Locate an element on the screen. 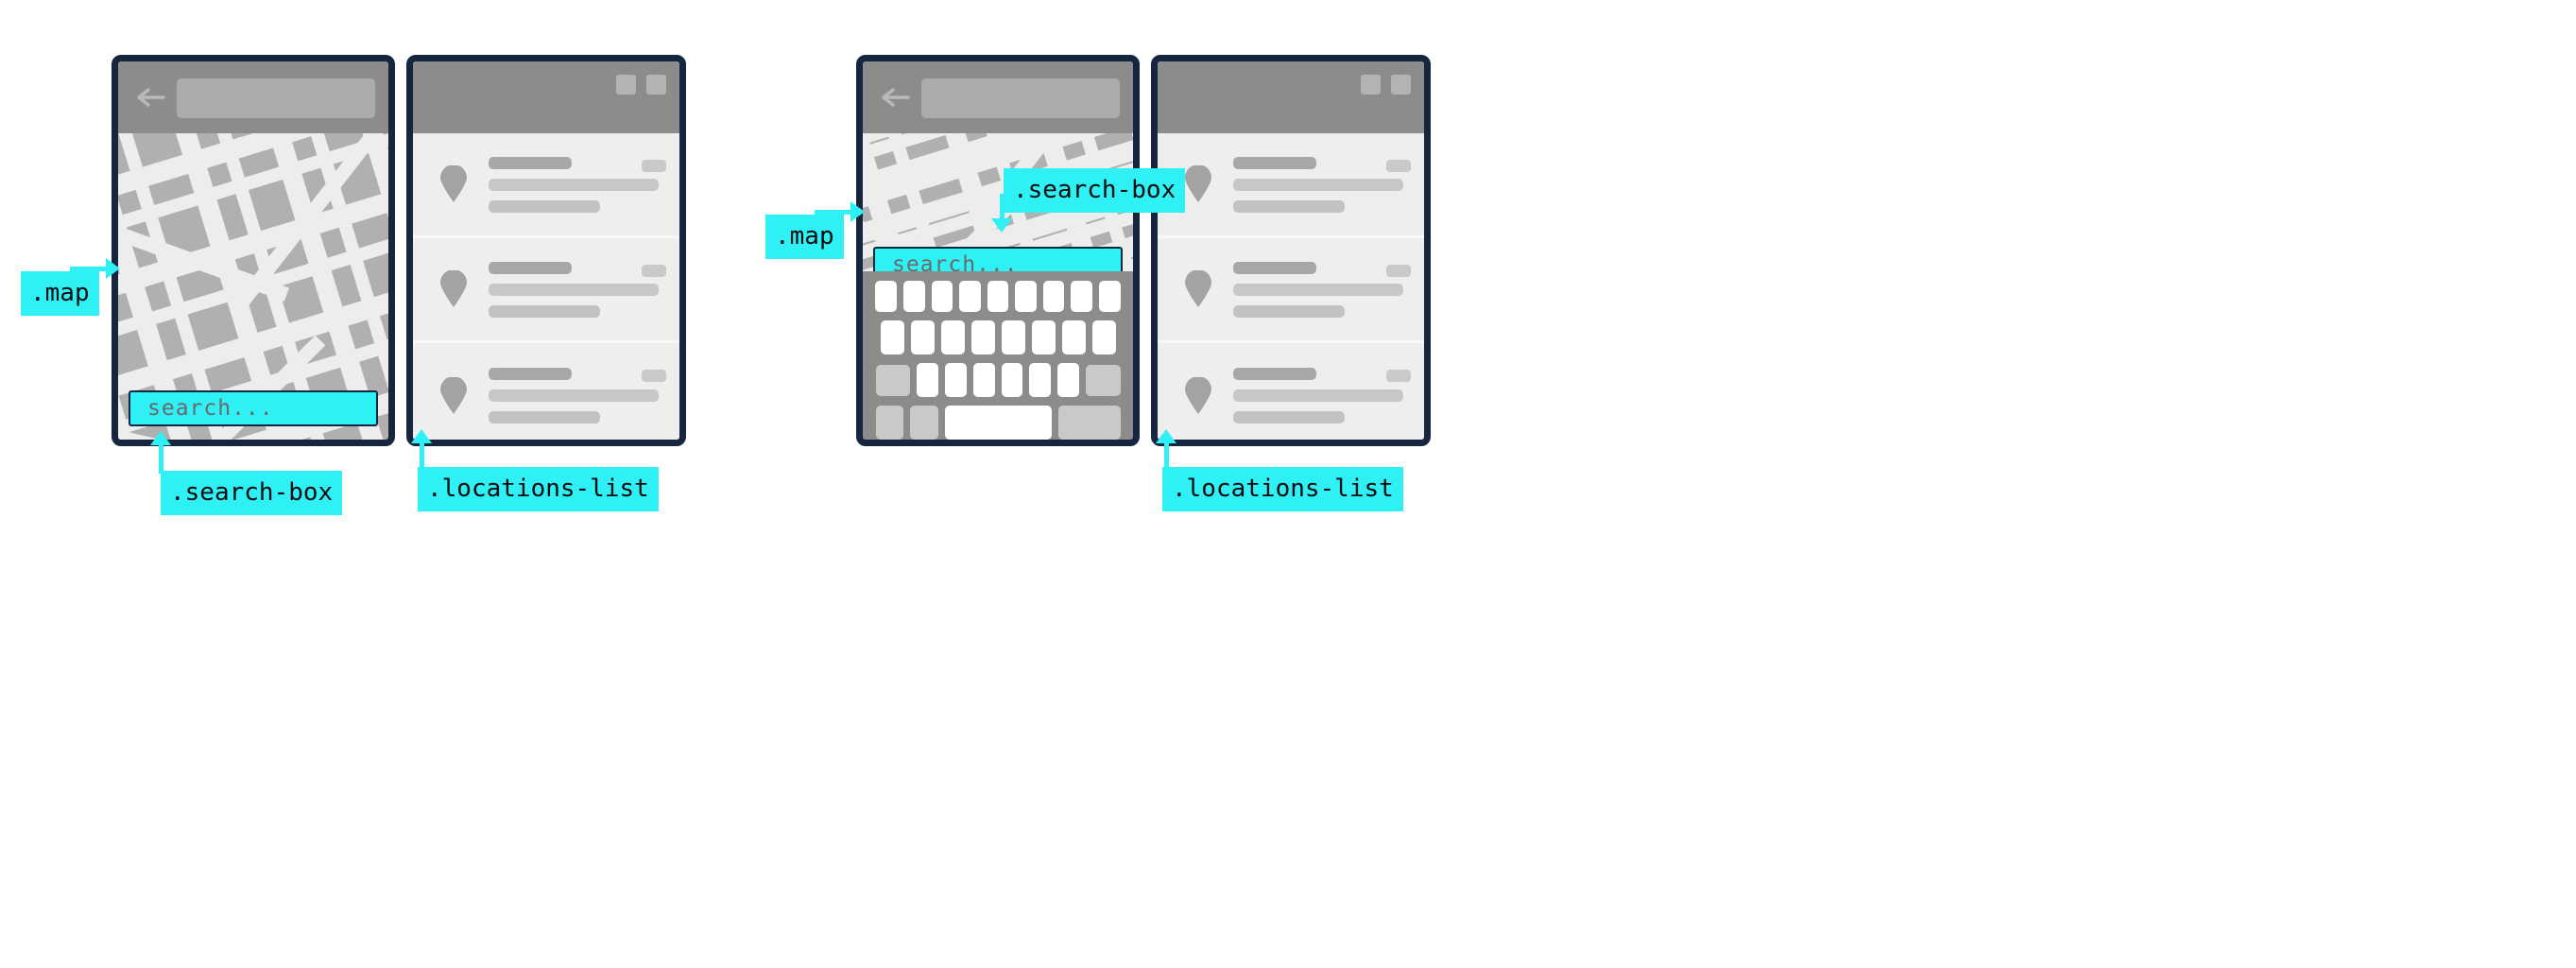 Image resolution: width=2576 pixels, height=968 pixels. annotation-locations-list-left: .locations-list is located at coordinates (538, 489).